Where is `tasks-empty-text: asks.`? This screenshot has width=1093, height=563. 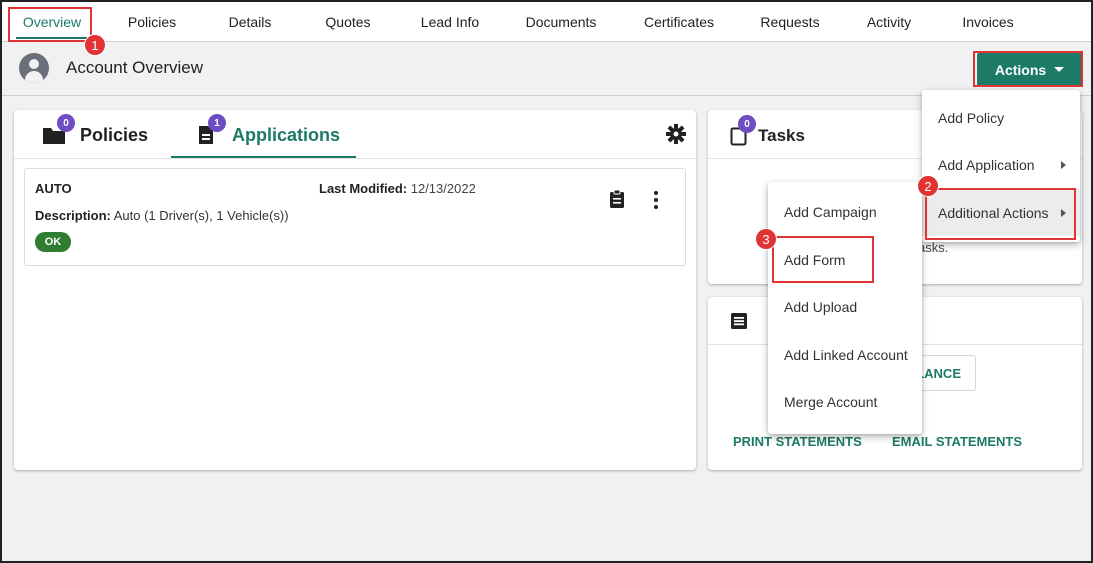
tasks-empty-text: asks. is located at coordinates (933, 247).